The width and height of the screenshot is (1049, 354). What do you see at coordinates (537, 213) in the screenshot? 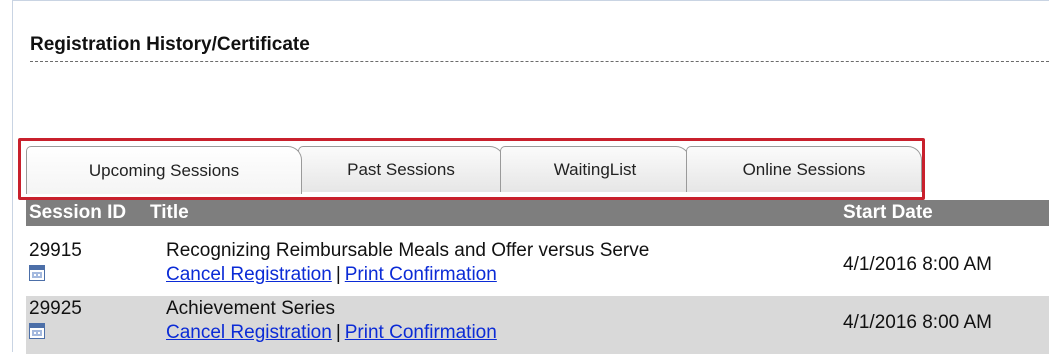
I see `grid-header: Session ID Title Start Date` at bounding box center [537, 213].